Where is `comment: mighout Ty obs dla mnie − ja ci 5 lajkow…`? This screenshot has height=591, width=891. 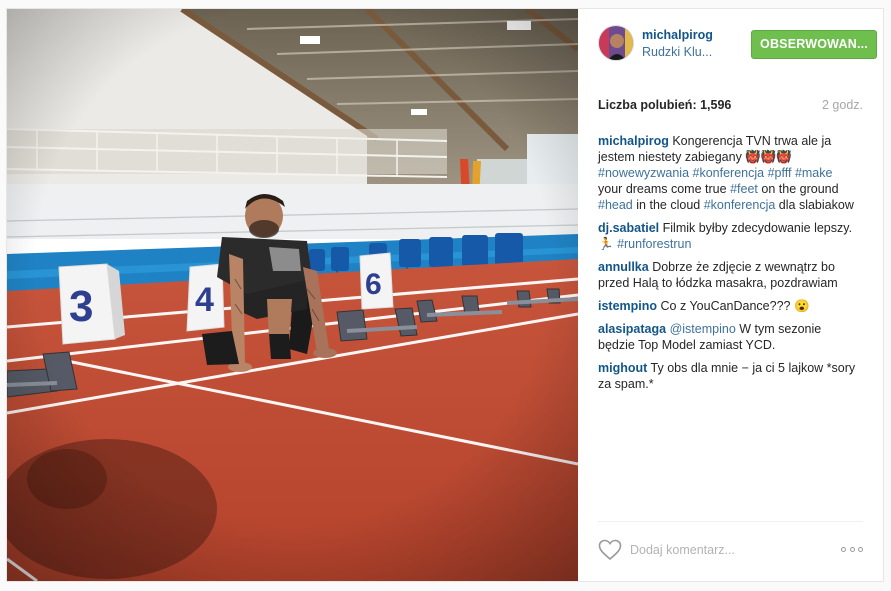
comment: mighout Ty obs dla mnie − ja ci 5 lajkow… is located at coordinates (728, 376).